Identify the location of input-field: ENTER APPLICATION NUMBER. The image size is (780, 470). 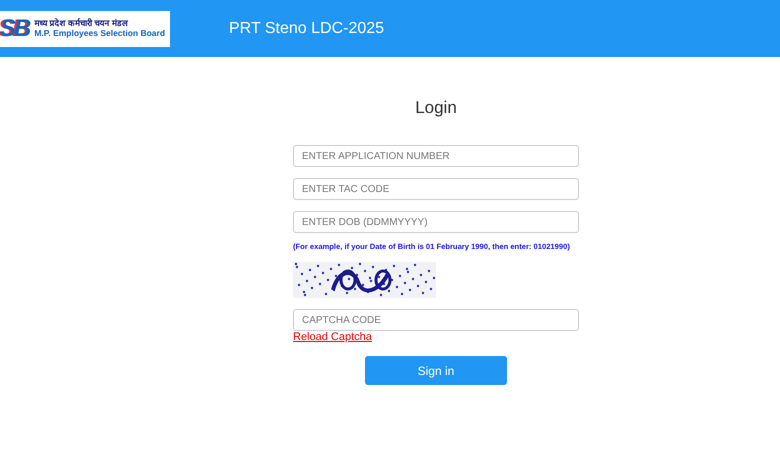
(436, 156).